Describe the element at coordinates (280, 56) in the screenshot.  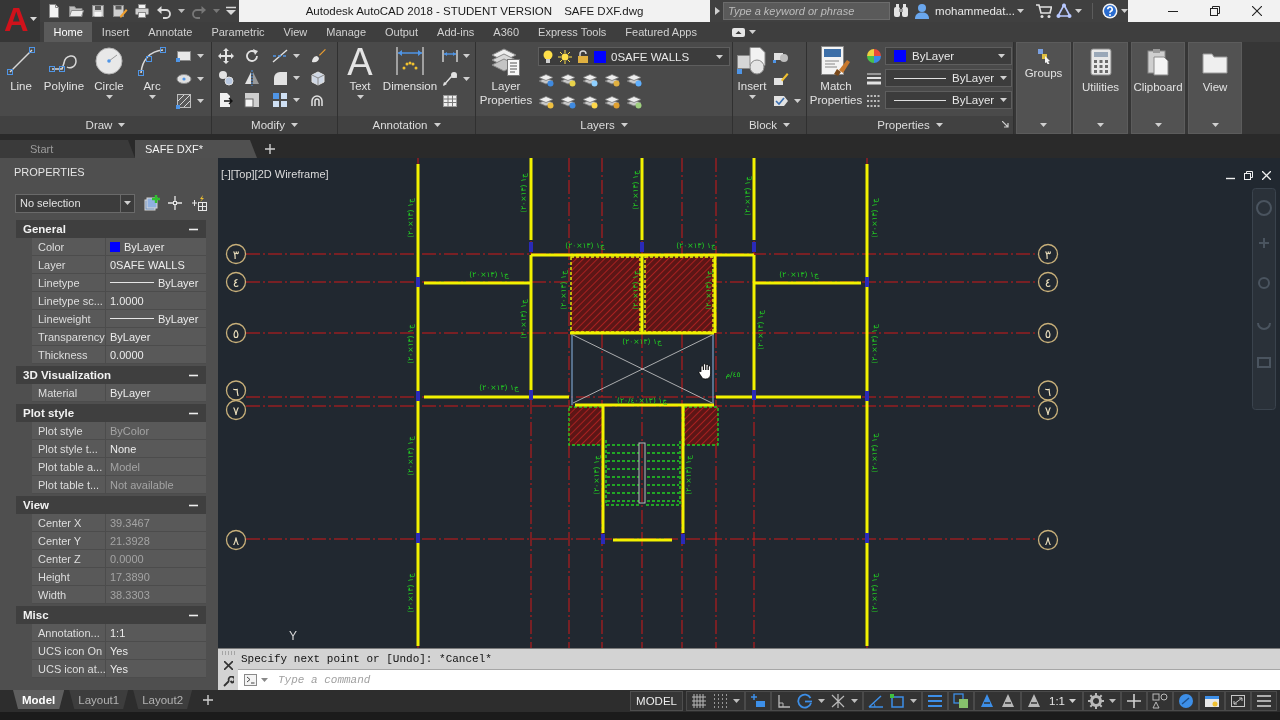
I see `crossed-lines-icon` at that location.